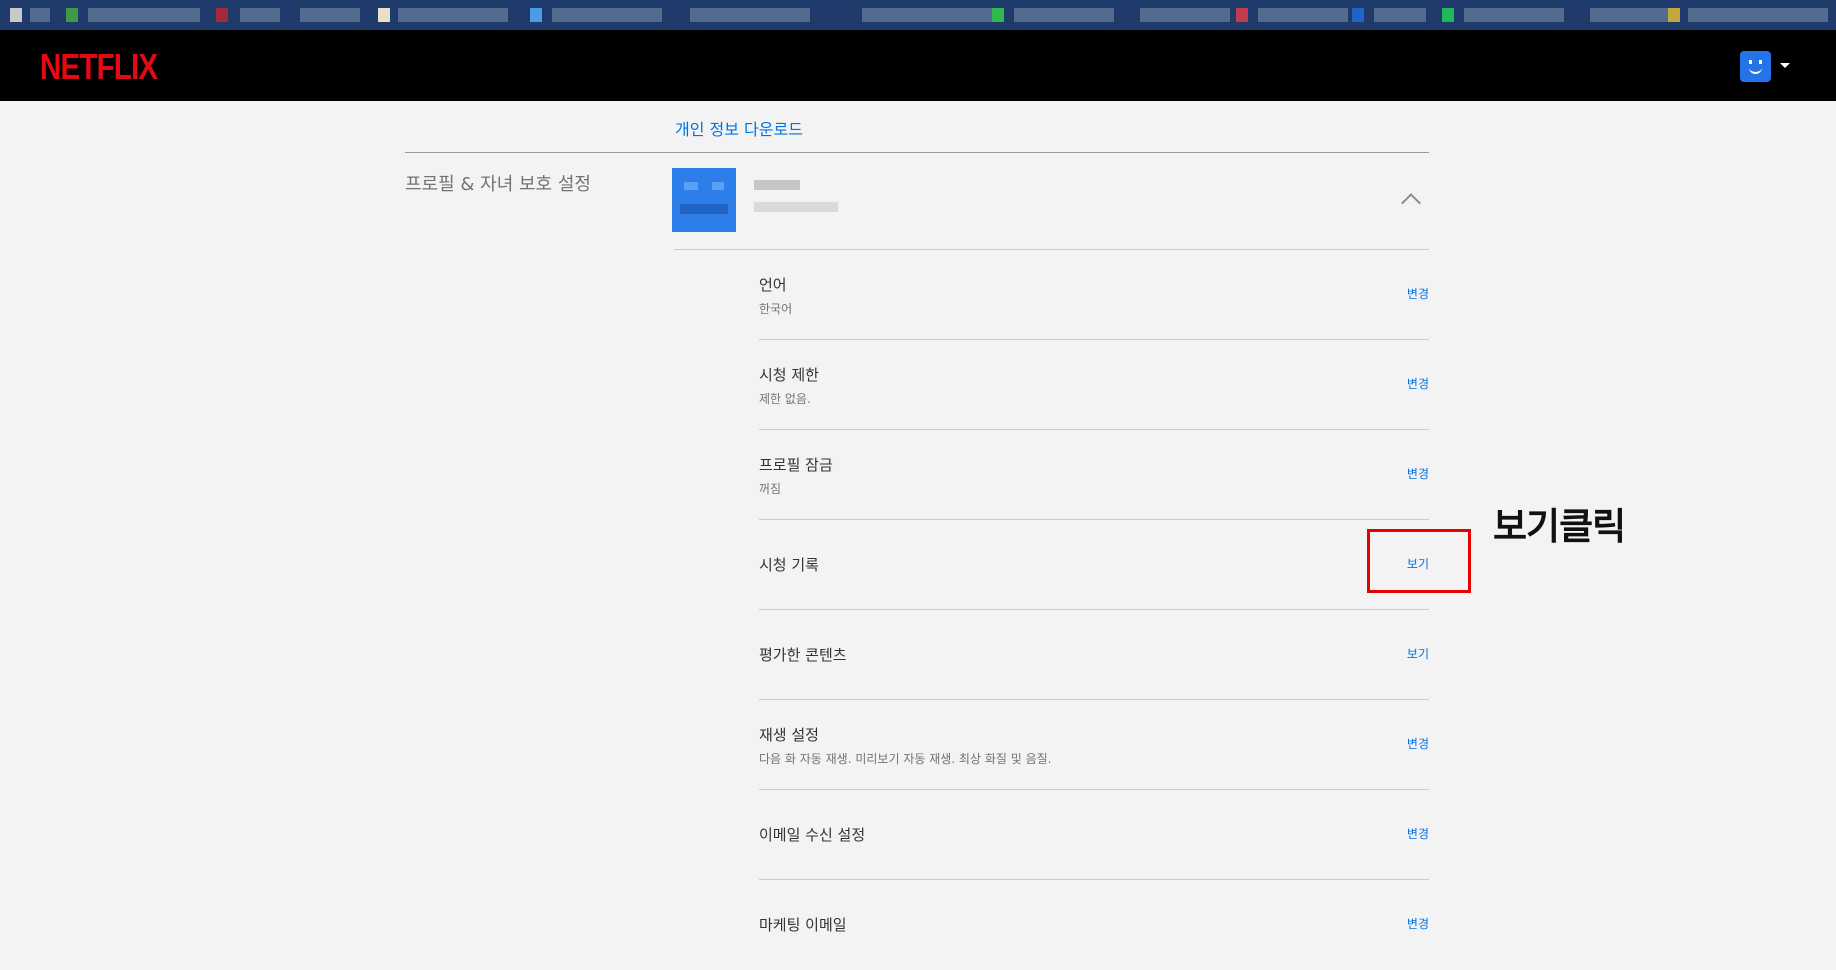 This screenshot has width=1836, height=970. What do you see at coordinates (1559, 526) in the screenshot?
I see `annotation-label: 보기클릭` at bounding box center [1559, 526].